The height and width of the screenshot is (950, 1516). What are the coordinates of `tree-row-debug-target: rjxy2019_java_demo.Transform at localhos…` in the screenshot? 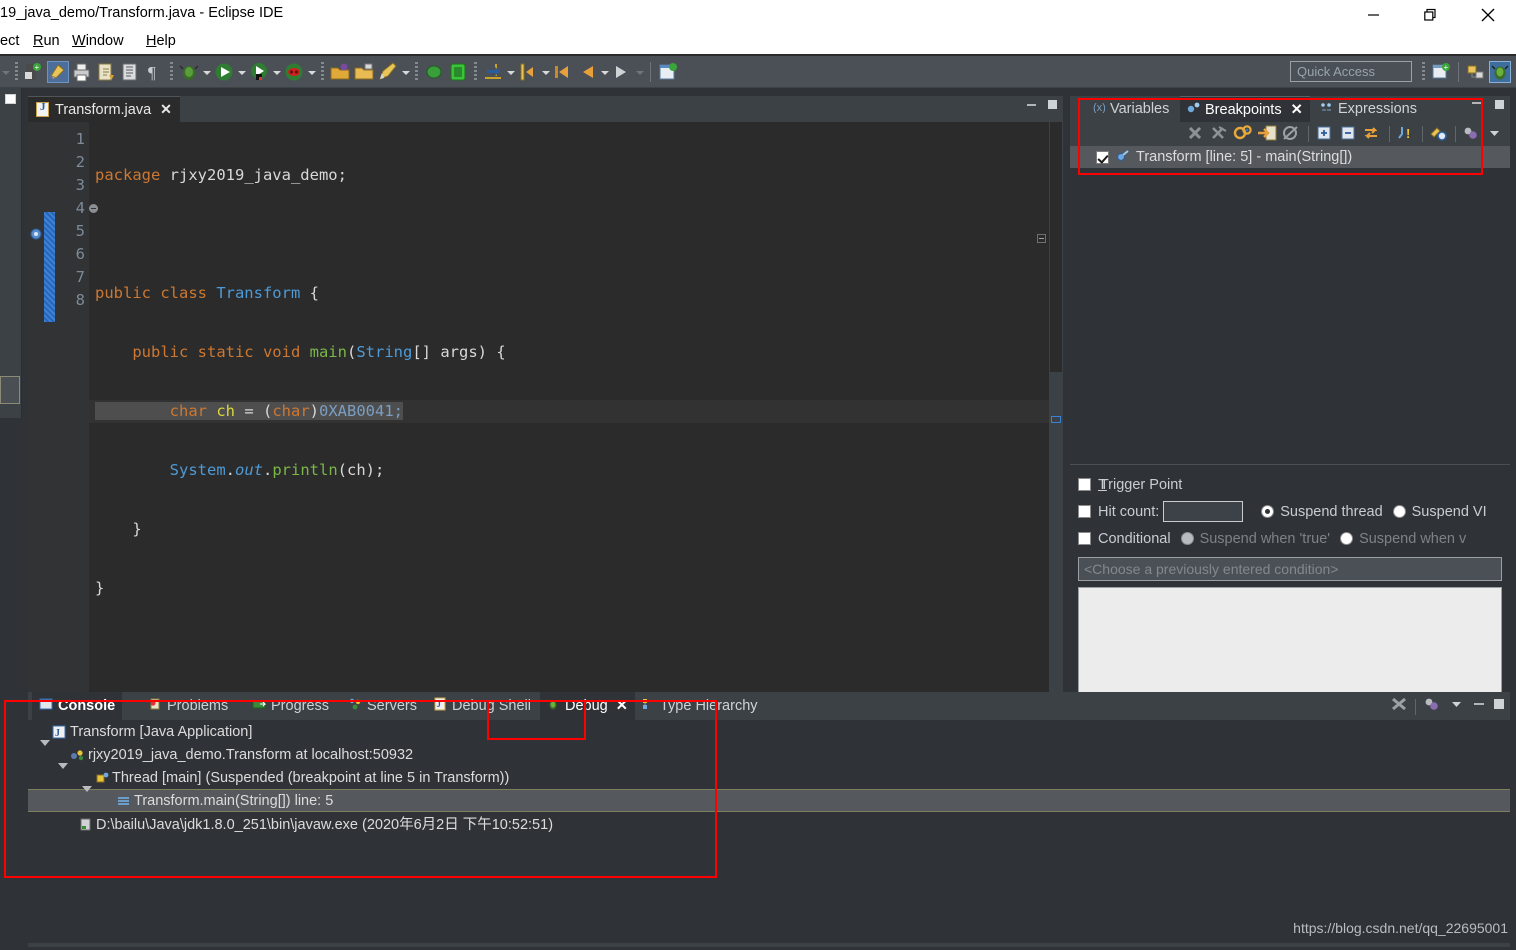 It's located at (769, 756).